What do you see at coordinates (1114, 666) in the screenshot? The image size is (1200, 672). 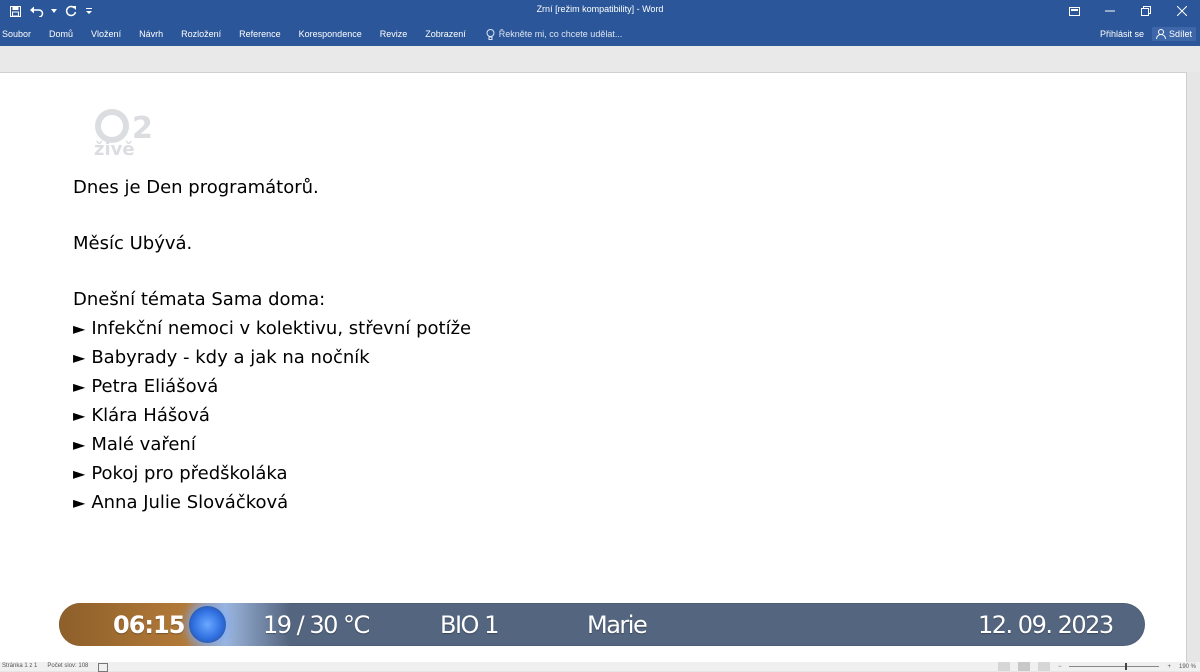 I see `zoom-slider` at bounding box center [1114, 666].